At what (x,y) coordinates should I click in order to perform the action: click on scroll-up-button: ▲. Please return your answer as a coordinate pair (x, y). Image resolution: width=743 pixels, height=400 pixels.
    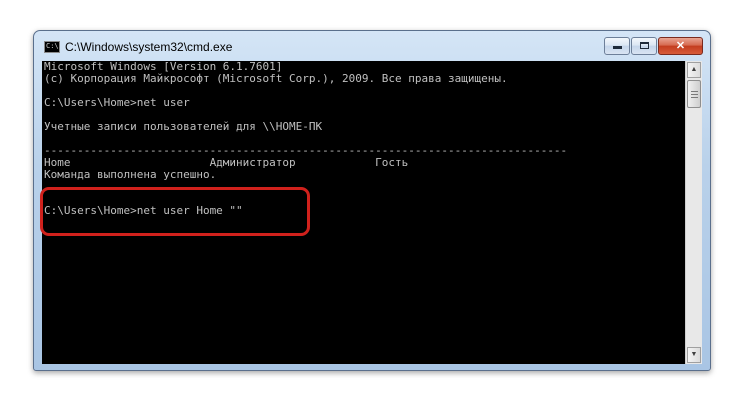
    Looking at the image, I should click on (694, 70).